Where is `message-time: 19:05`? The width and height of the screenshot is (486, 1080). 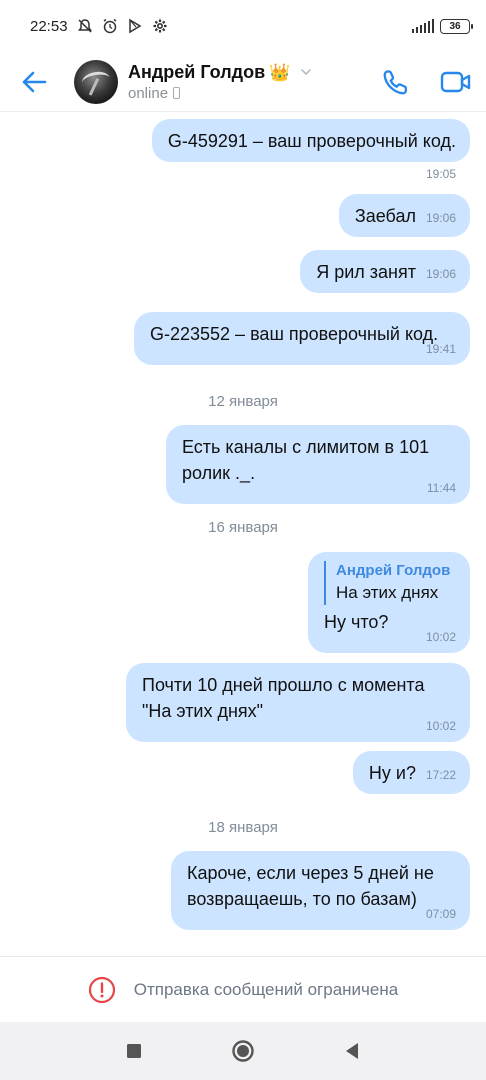
message-time: 19:05 is located at coordinates (440, 174).